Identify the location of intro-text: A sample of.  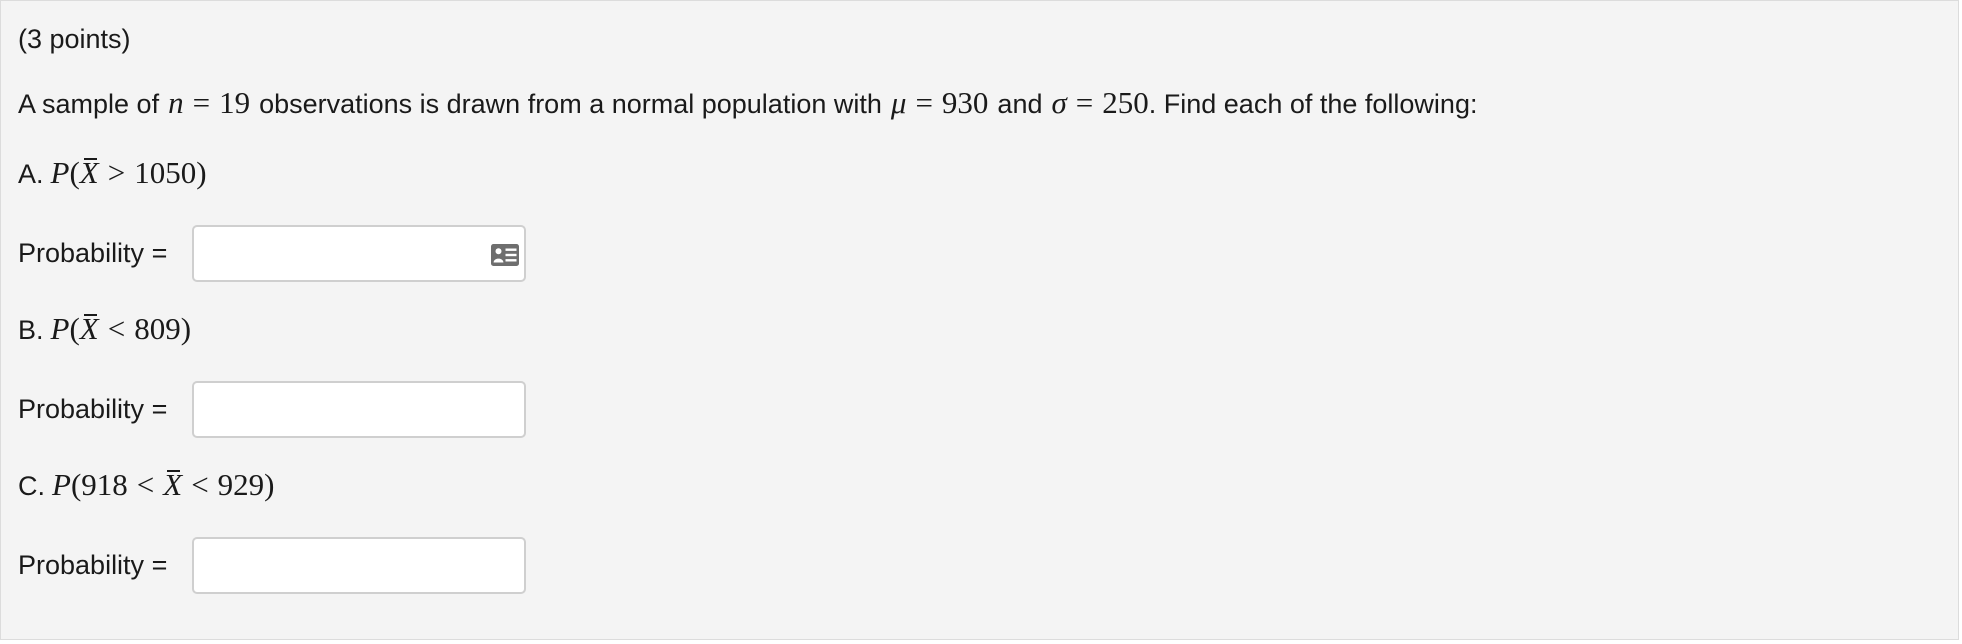
(89, 104).